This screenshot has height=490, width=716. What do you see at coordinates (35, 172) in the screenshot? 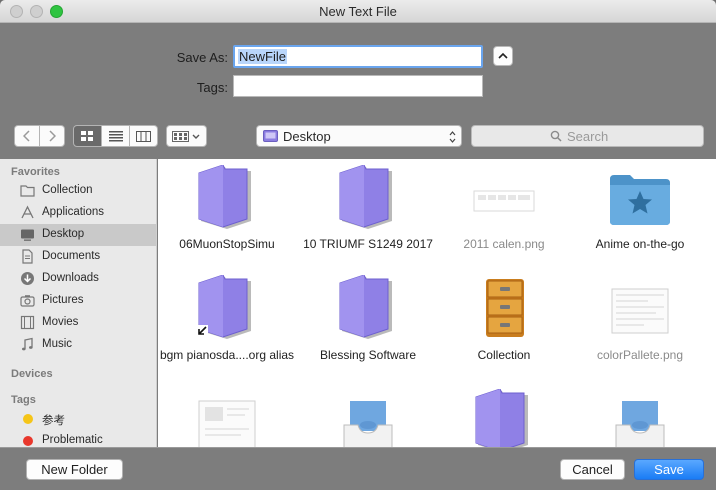
I see `favorites-heading: Favorites` at bounding box center [35, 172].